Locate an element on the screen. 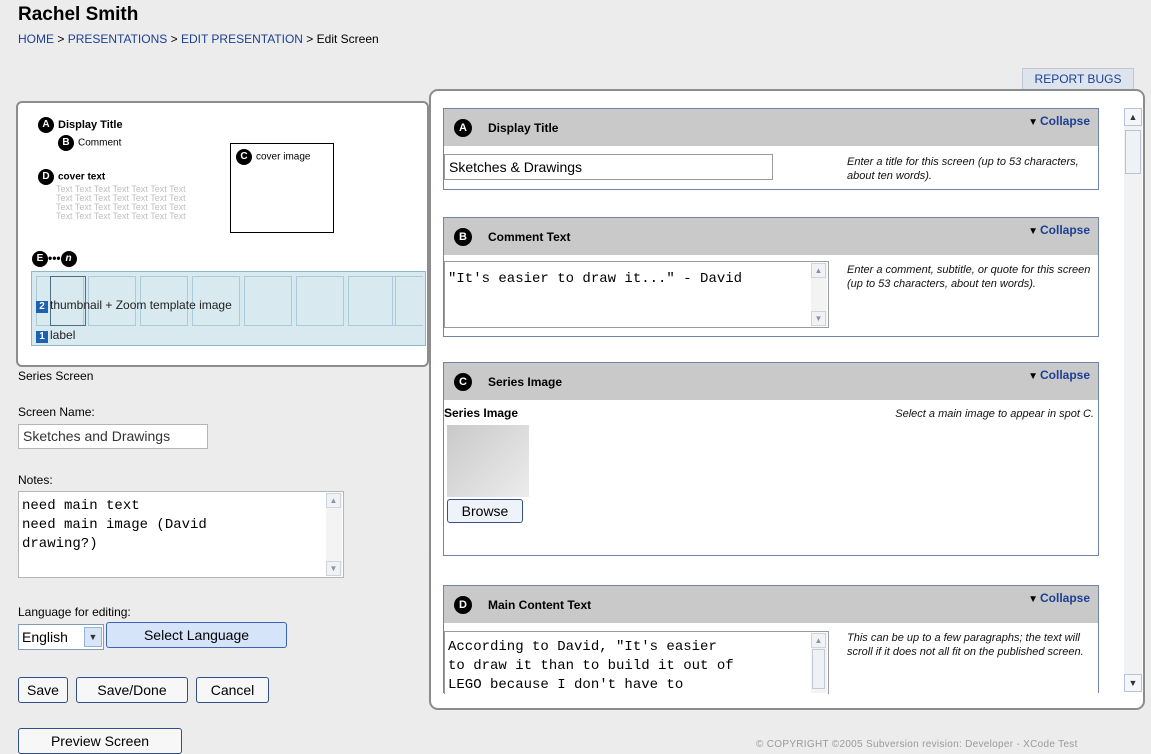 The height and width of the screenshot is (754, 1151). preview-comment-label: Comment is located at coordinates (100, 143).